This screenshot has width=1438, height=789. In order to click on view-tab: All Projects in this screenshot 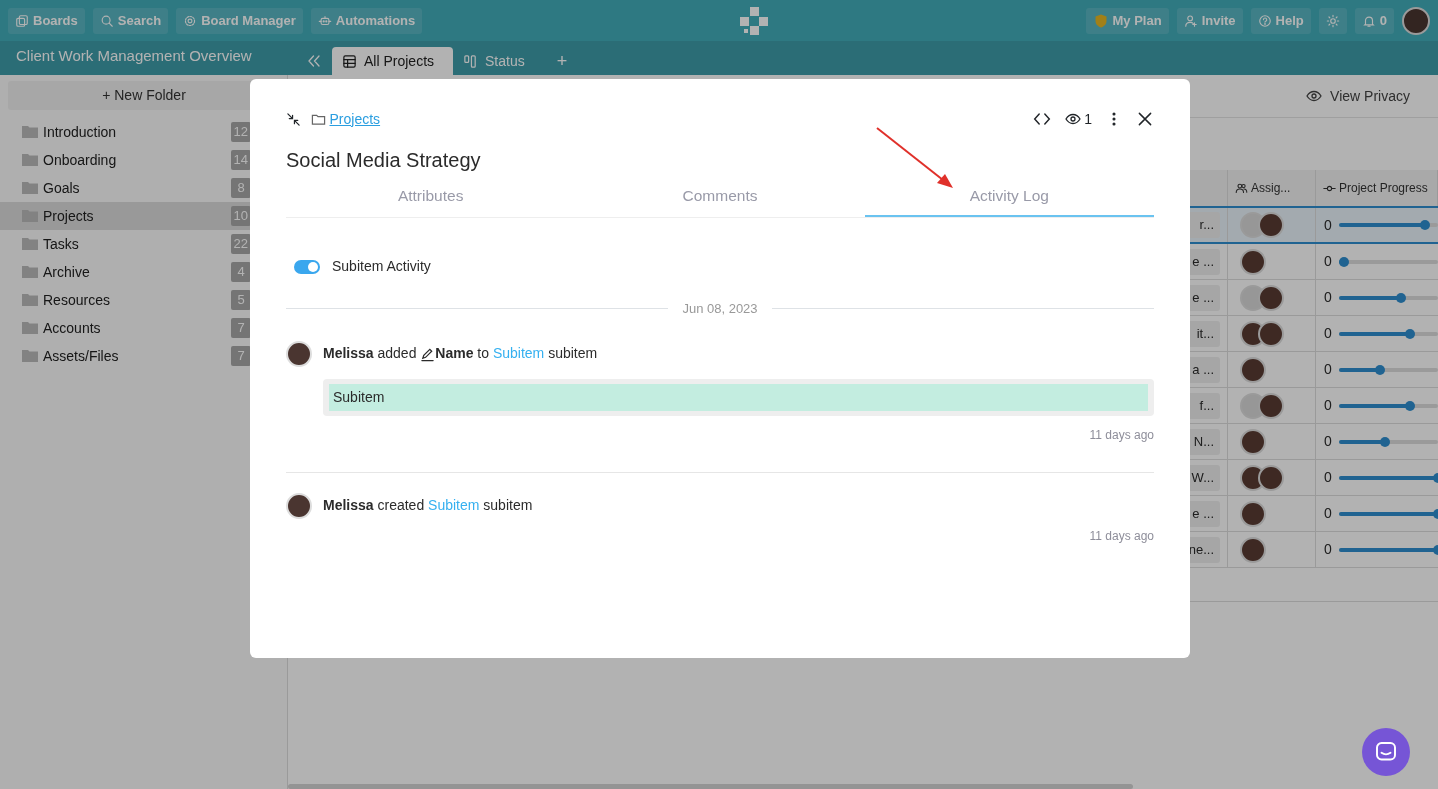, I will do `click(392, 61)`.